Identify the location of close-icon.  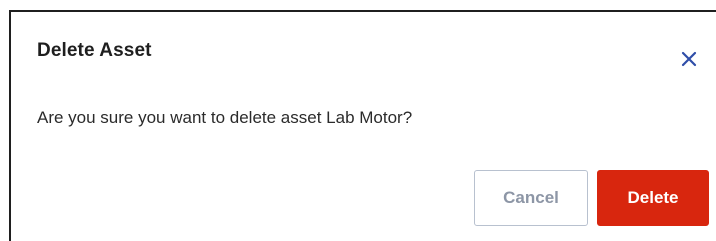
(689, 59).